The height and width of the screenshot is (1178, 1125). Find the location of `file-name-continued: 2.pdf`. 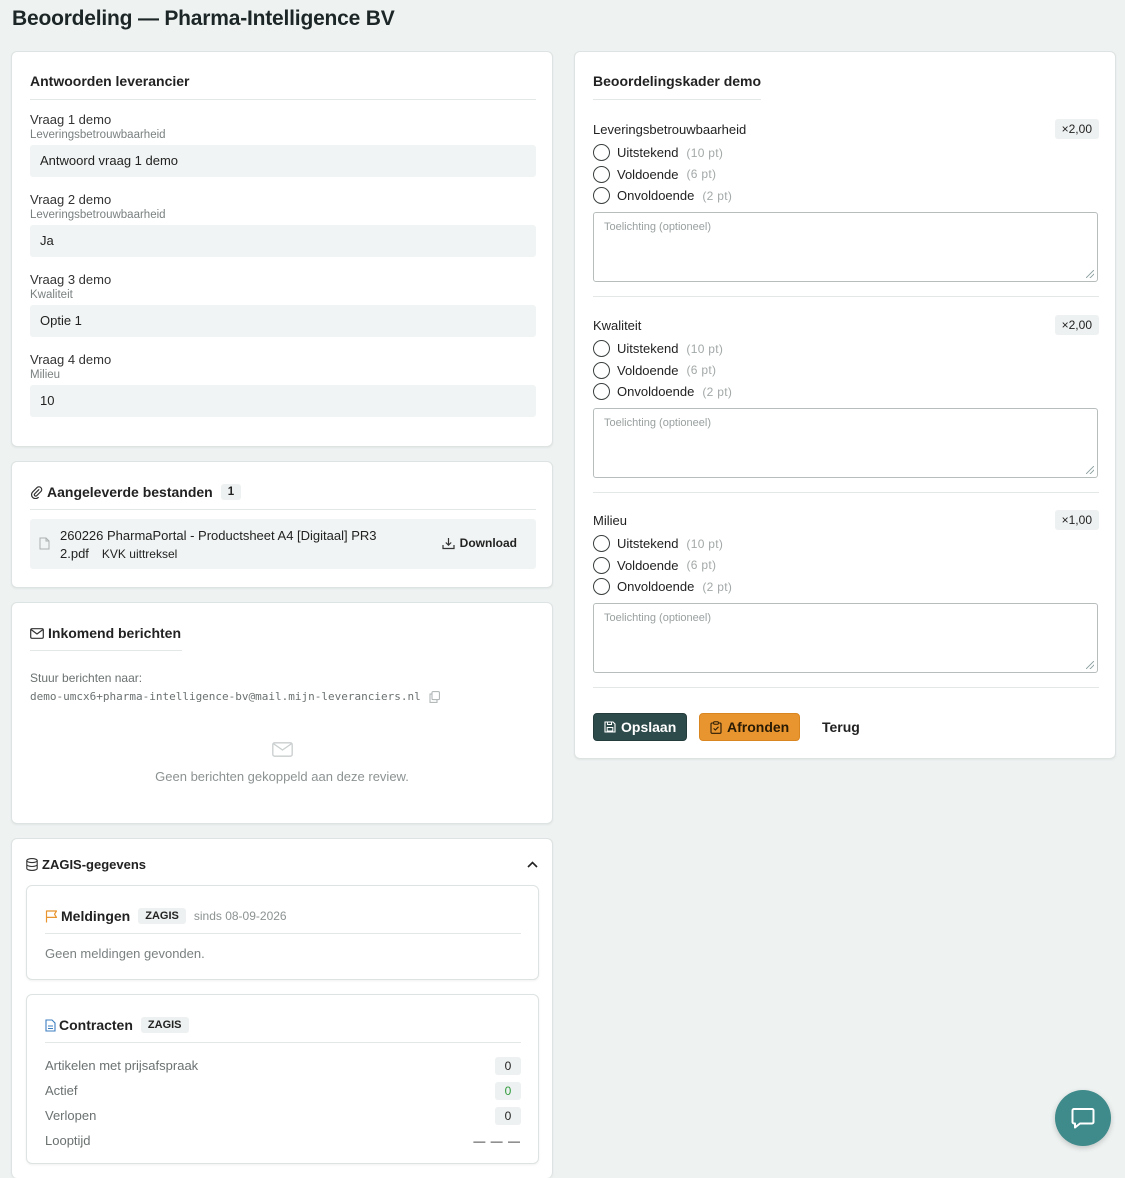

file-name-continued: 2.pdf is located at coordinates (74, 553).